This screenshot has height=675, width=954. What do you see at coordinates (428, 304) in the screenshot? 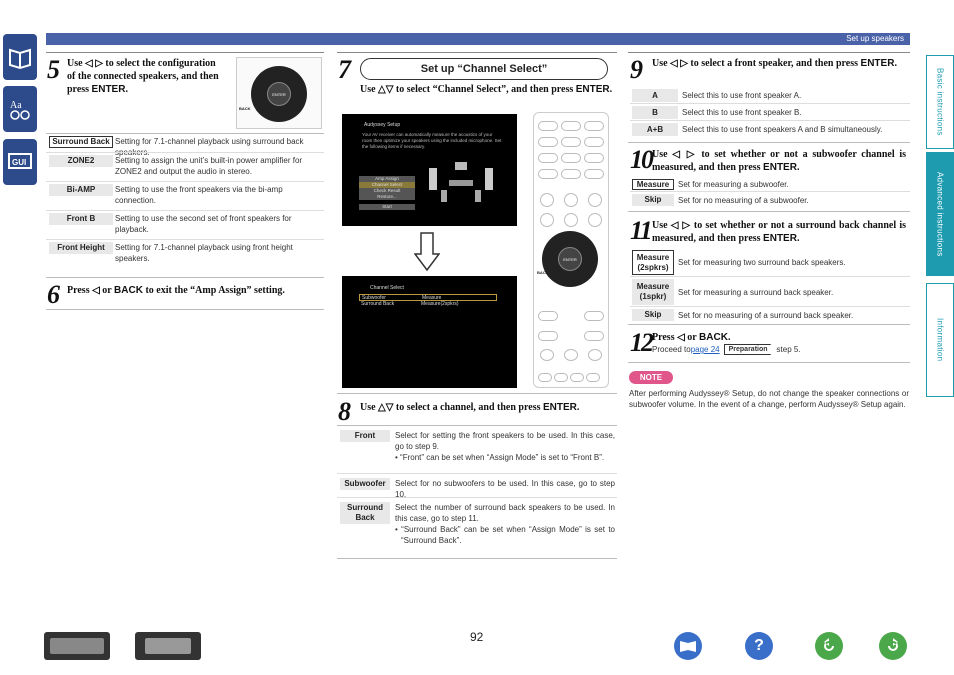
I see `screen-row: Surround Back Measure(2spkrs)` at bounding box center [428, 304].